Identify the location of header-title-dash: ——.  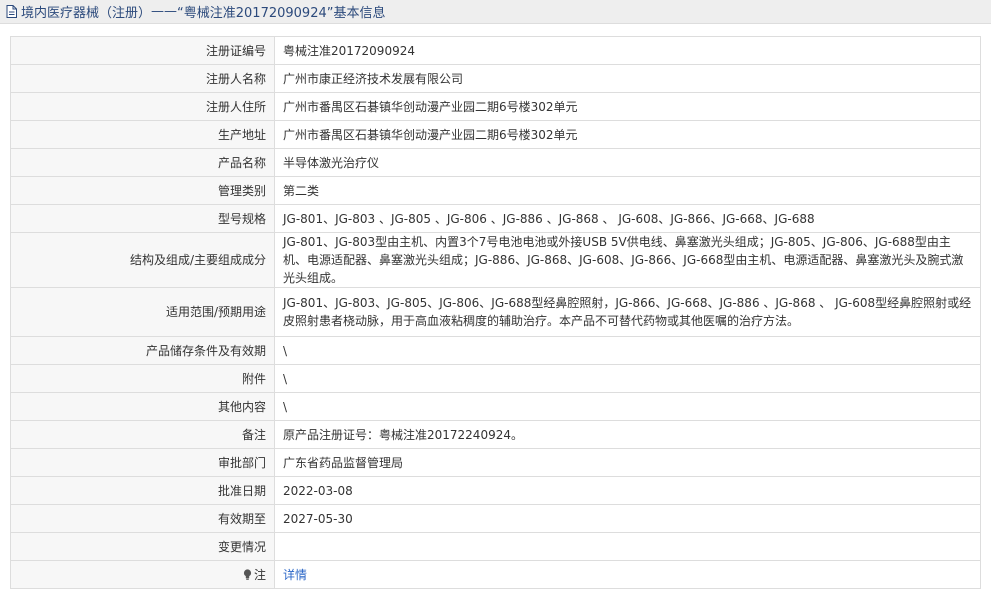
(164, 11).